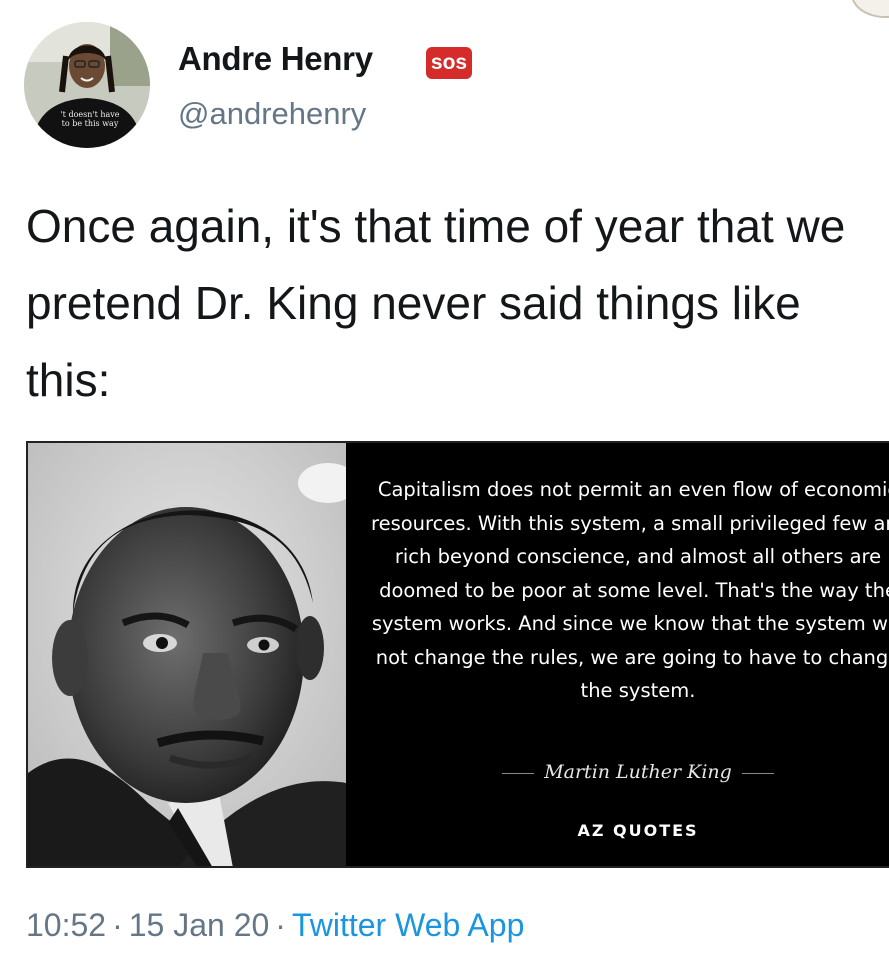 This screenshot has width=889, height=979. I want to click on azquotes-logo: AZ QUOTES, so click(638, 830).